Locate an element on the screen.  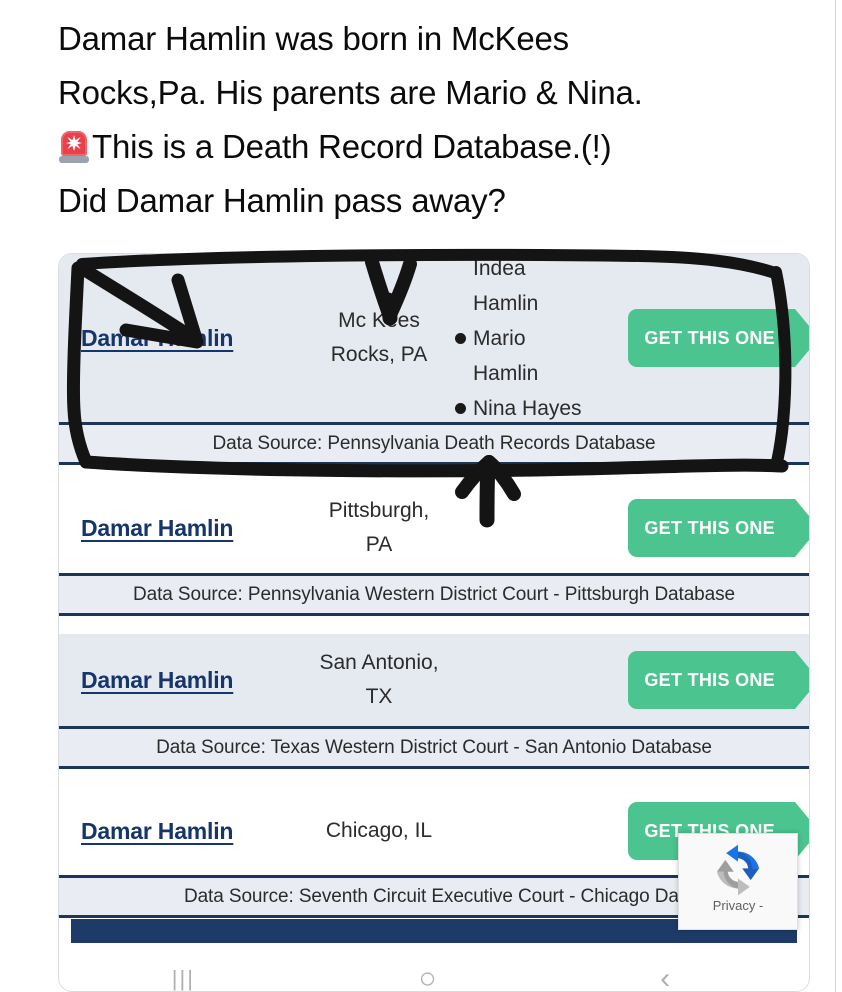
result-location-line-2: Rocks, PA is located at coordinates (379, 354).